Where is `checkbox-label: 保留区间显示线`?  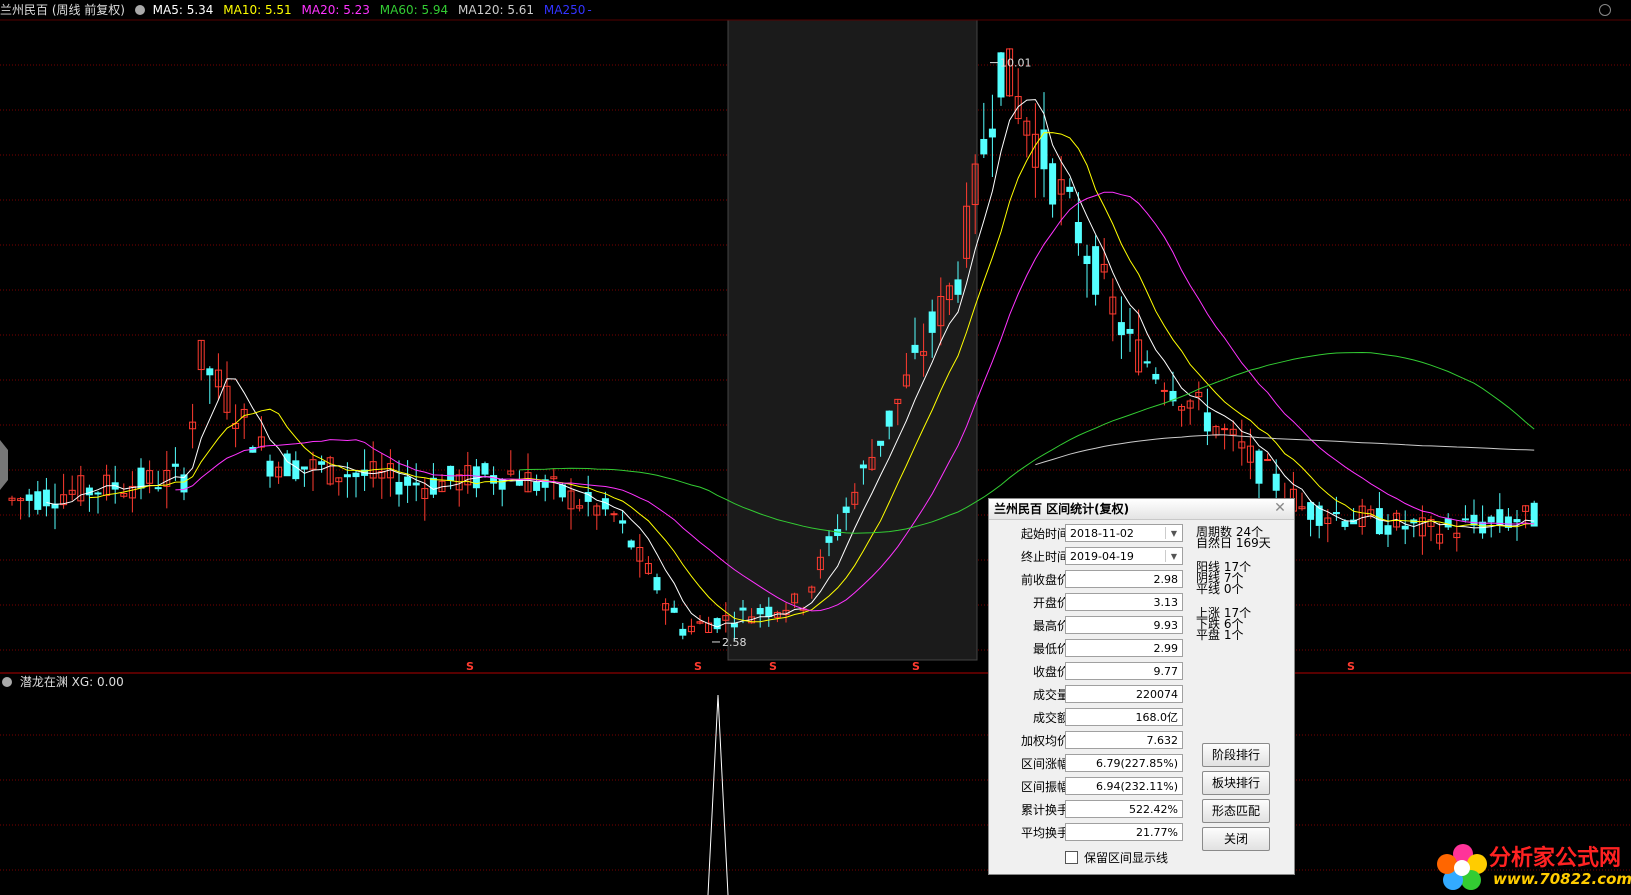
checkbox-label: 保留区间显示线 is located at coordinates (1126, 858).